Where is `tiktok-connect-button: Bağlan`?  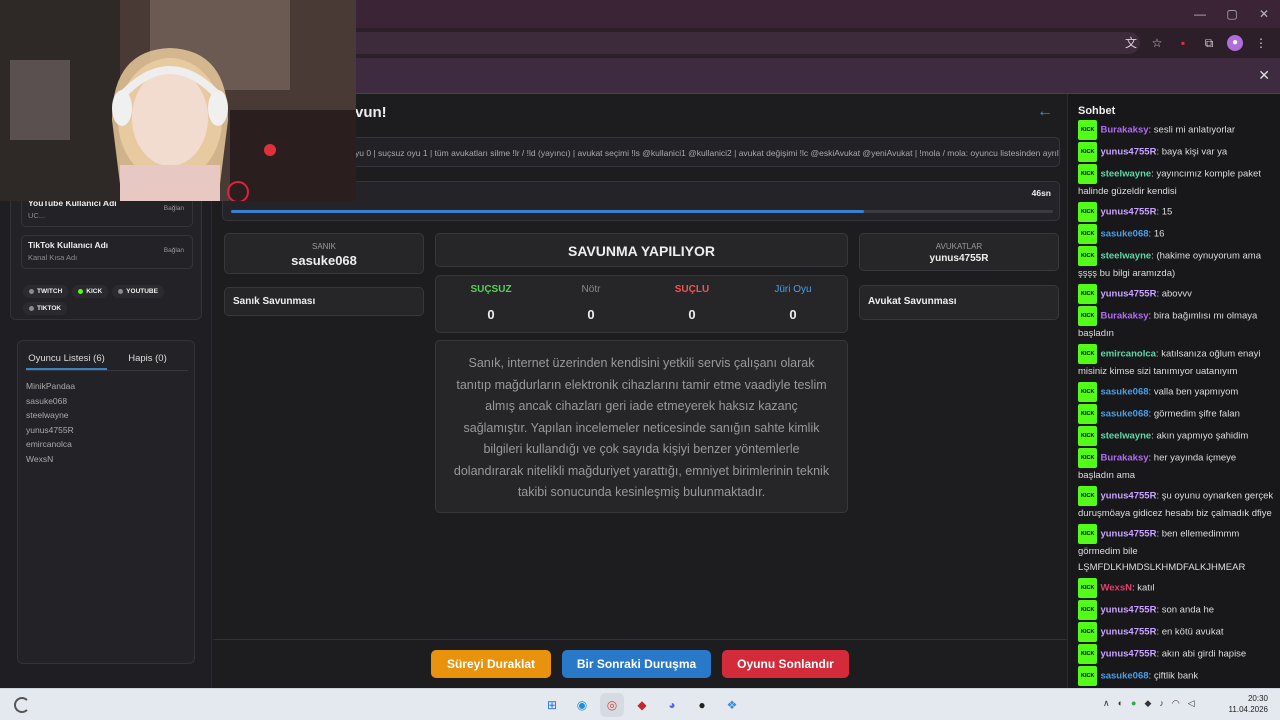
tiktok-connect-button: Bağlan is located at coordinates (174, 250).